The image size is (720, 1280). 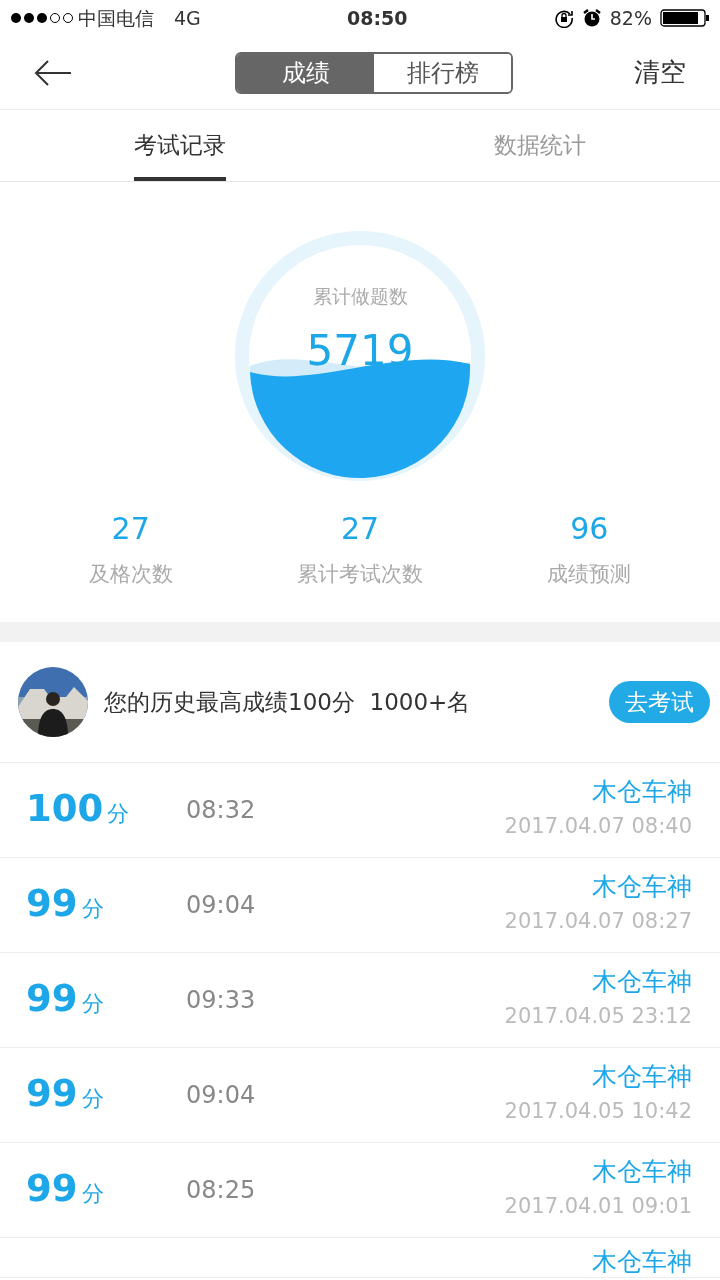 I want to click on stat-value: 96, so click(x=589, y=529).